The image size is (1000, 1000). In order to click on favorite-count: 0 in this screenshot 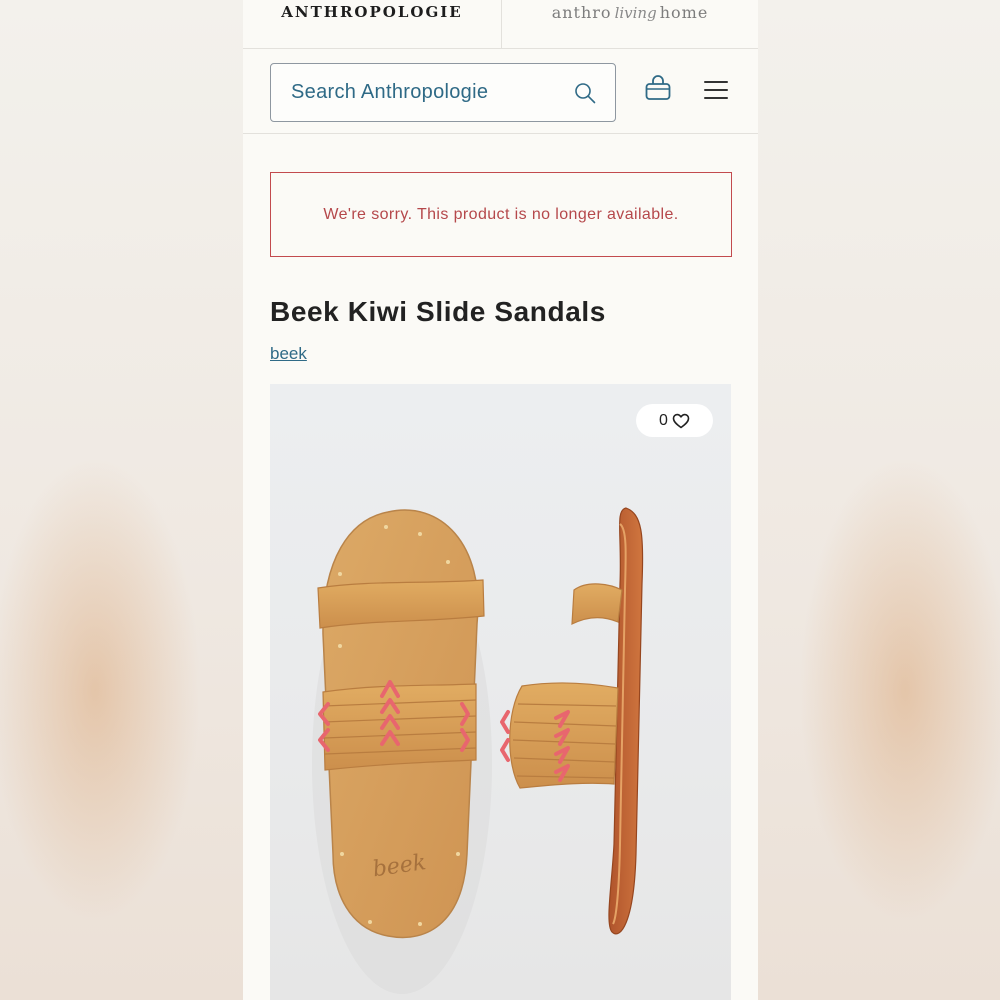, I will do `click(663, 420)`.